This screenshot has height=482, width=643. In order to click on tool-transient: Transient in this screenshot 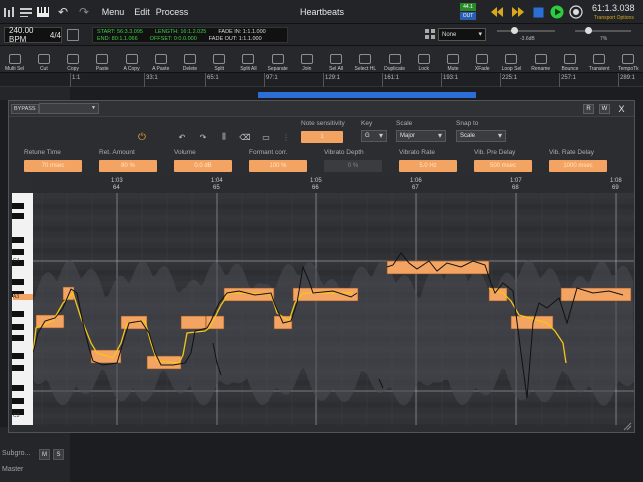, I will do `click(599, 60)`.